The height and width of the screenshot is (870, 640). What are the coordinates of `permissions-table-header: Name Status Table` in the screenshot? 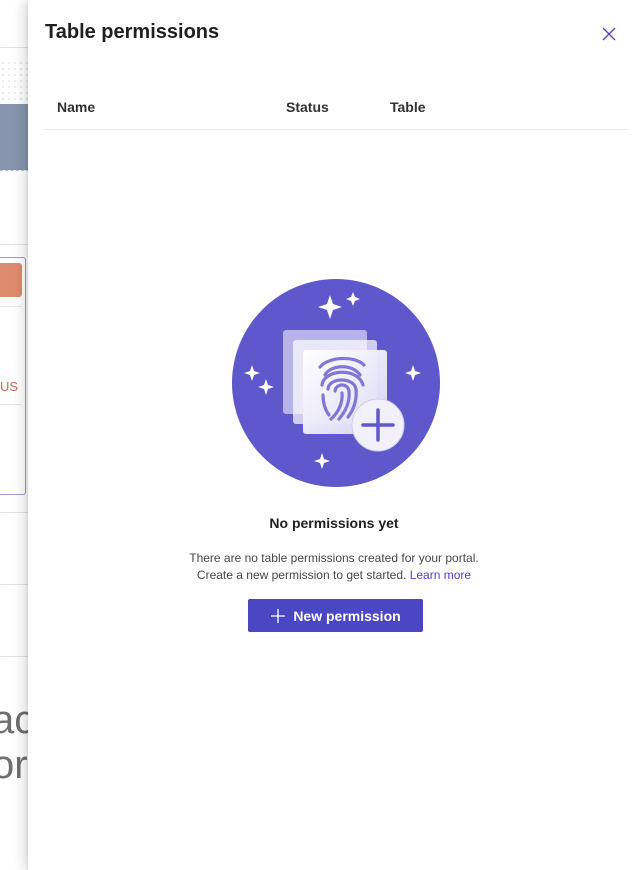 It's located at (336, 108).